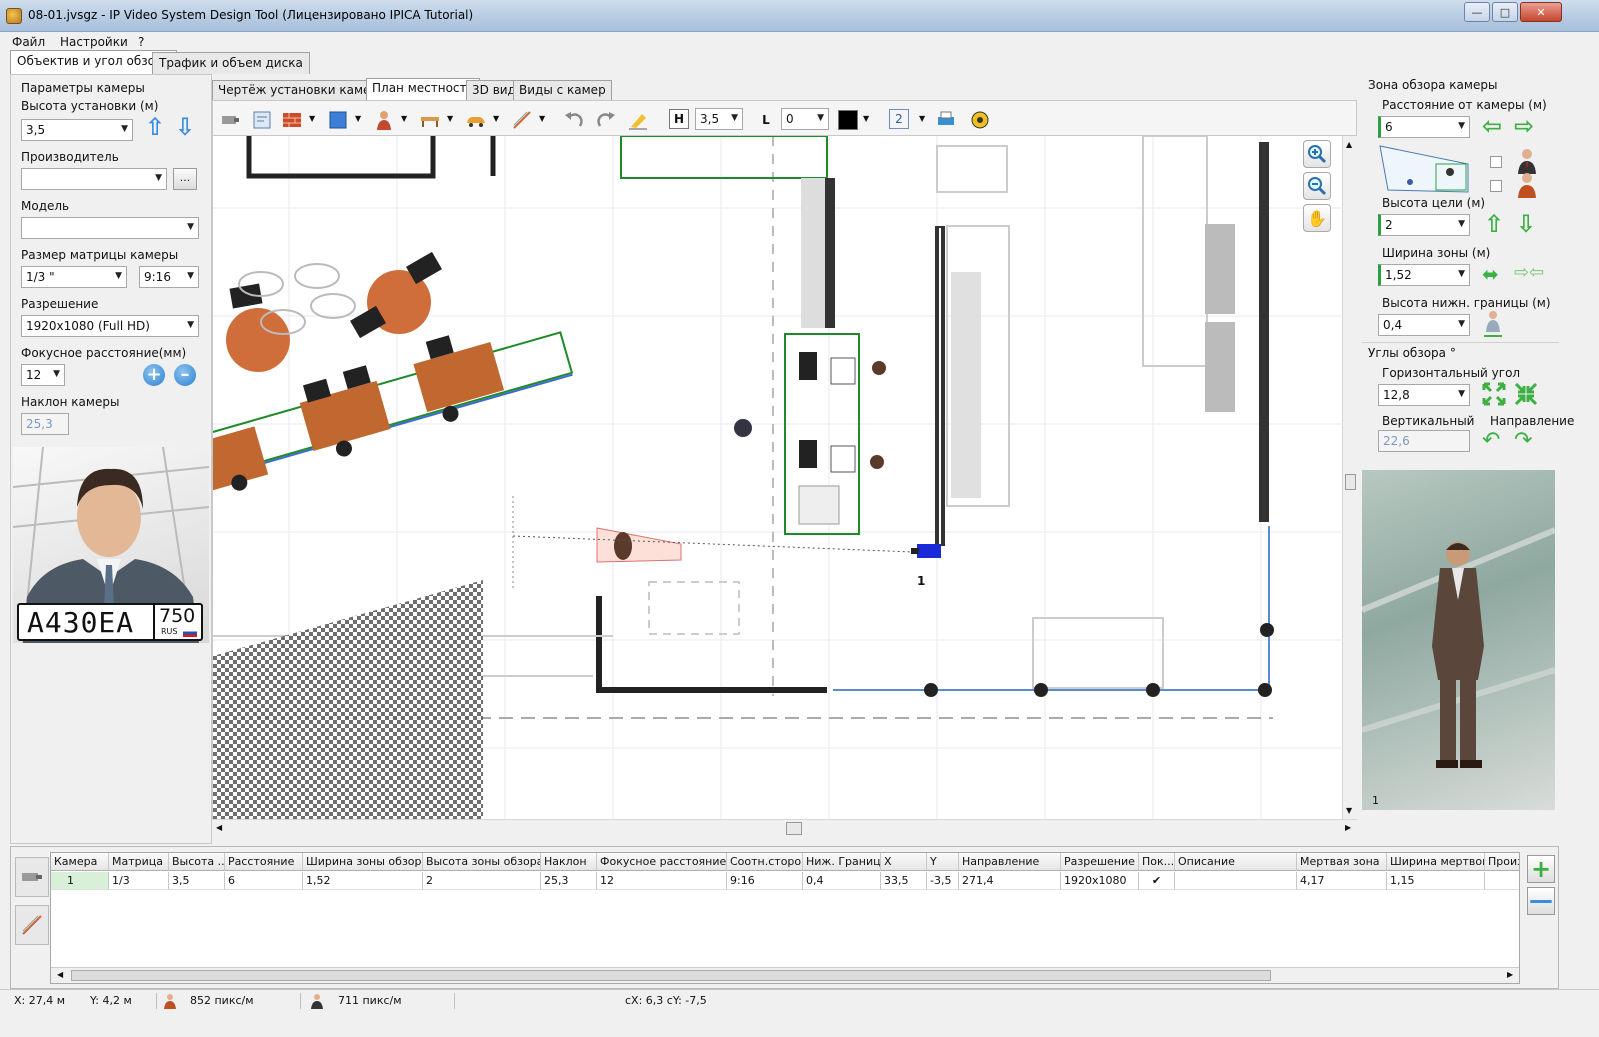 The image size is (1599, 1037). Describe the element at coordinates (141, 42) in the screenshot. I see `menu-help: ?` at that location.